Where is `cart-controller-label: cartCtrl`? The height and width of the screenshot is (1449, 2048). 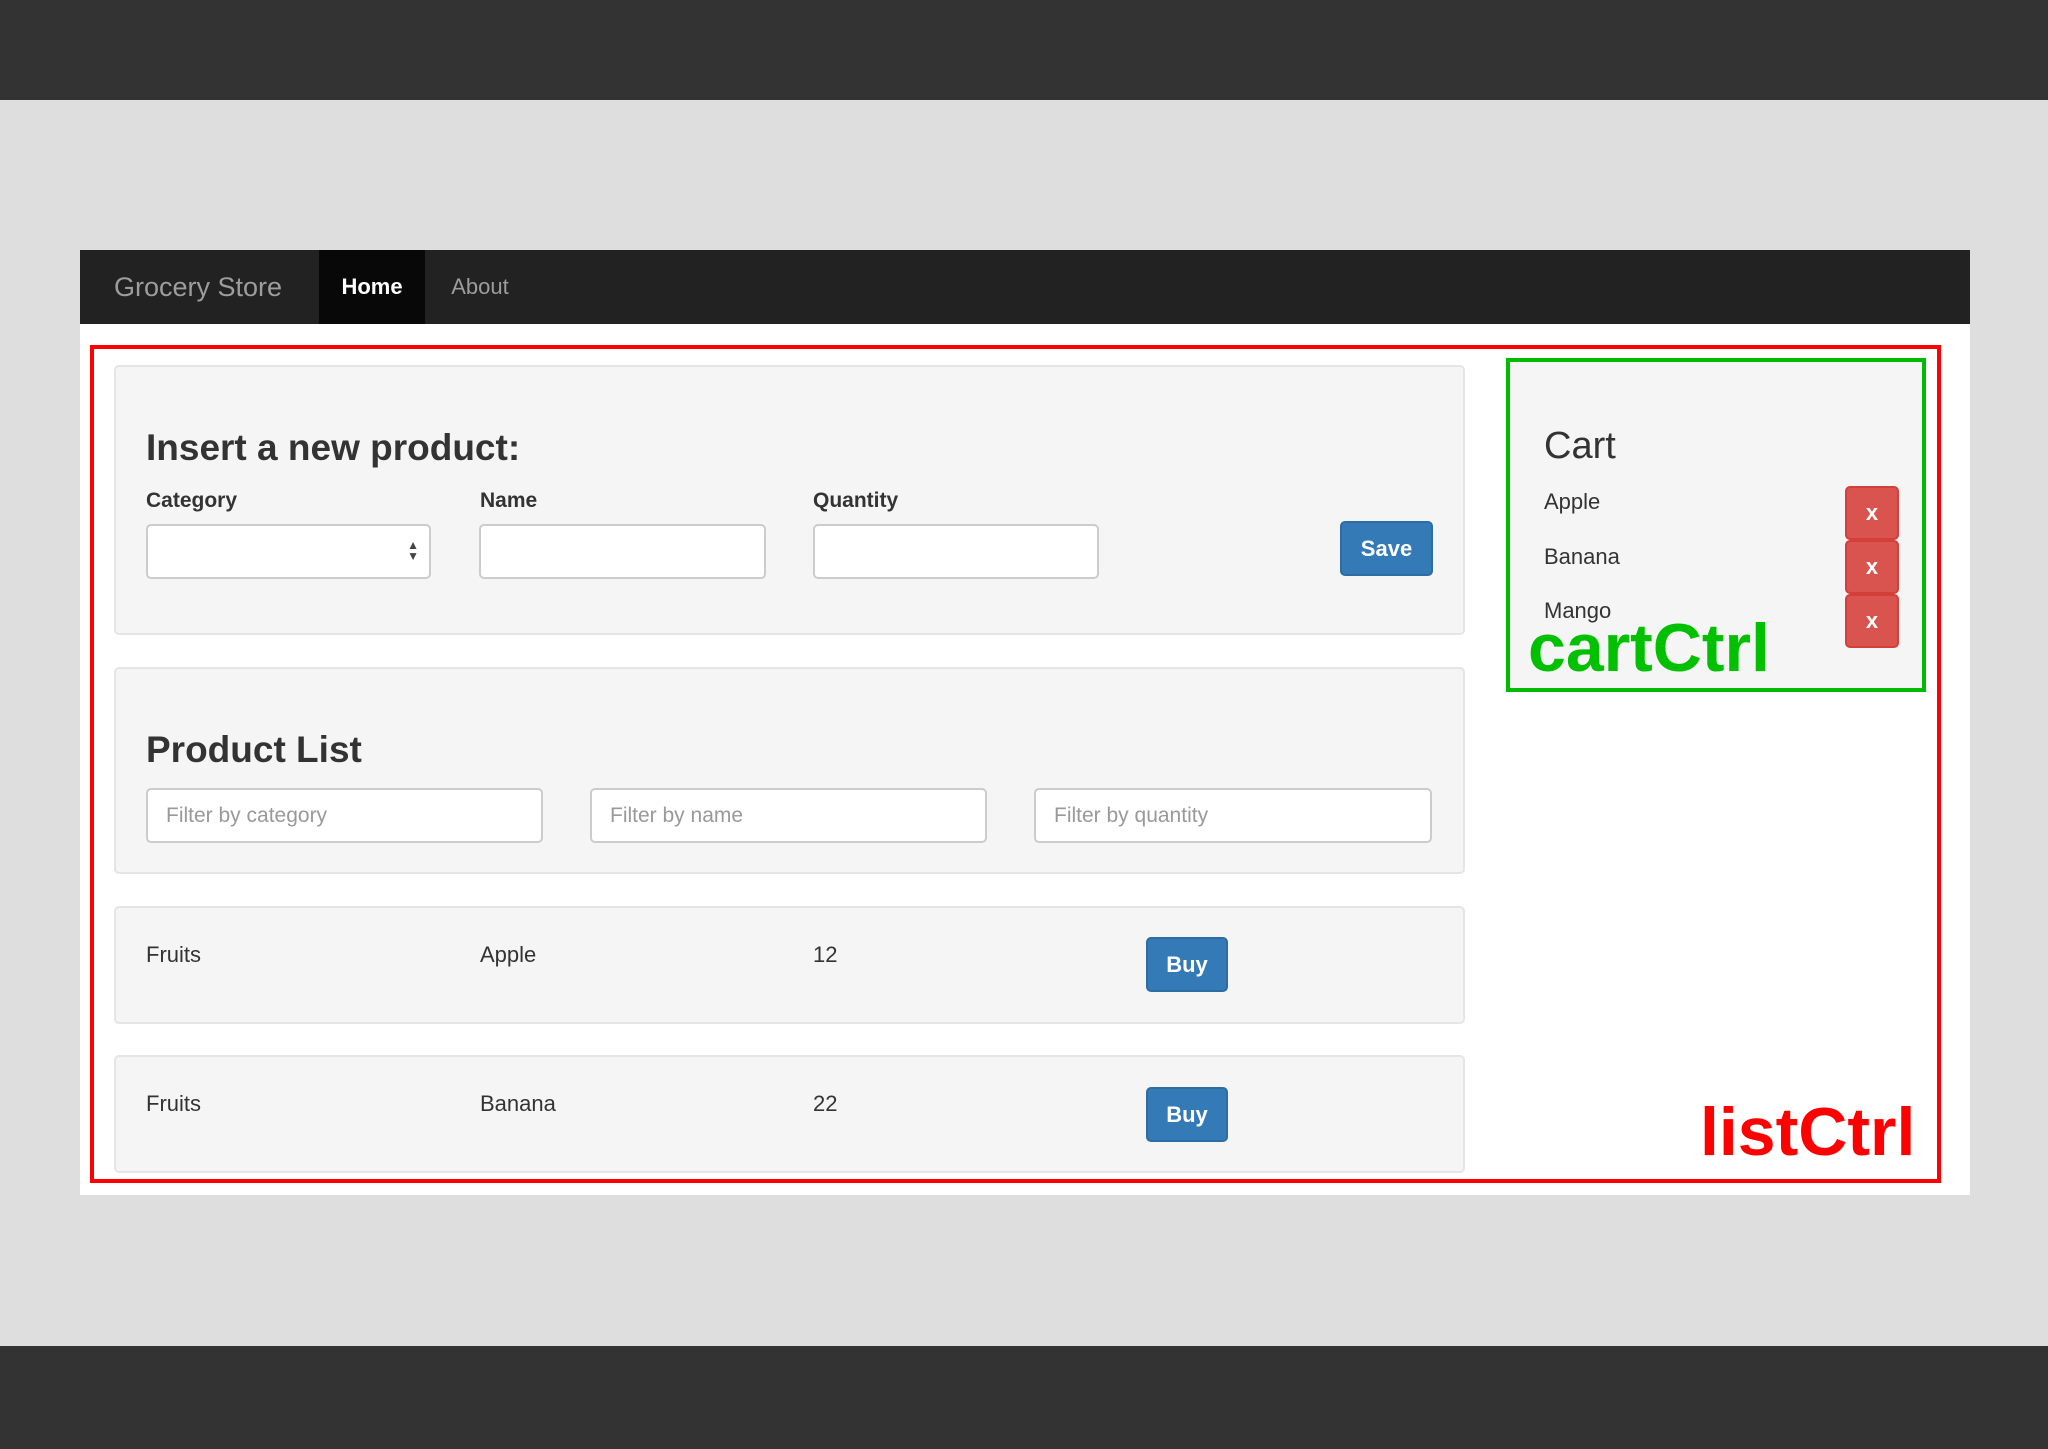 cart-controller-label: cartCtrl is located at coordinates (1649, 648).